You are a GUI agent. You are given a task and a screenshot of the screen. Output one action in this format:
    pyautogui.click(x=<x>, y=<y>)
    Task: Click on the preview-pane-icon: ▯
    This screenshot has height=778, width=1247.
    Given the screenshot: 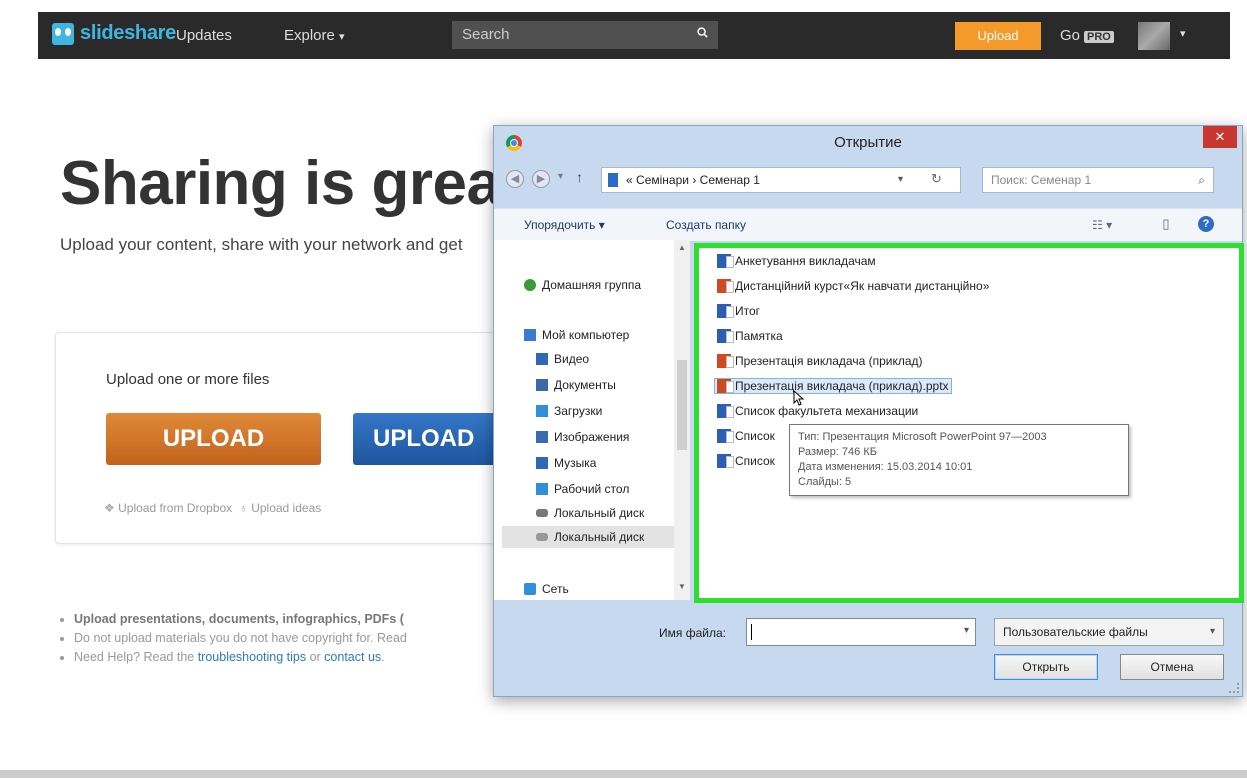 What is the action you would take?
    pyautogui.click(x=1166, y=224)
    